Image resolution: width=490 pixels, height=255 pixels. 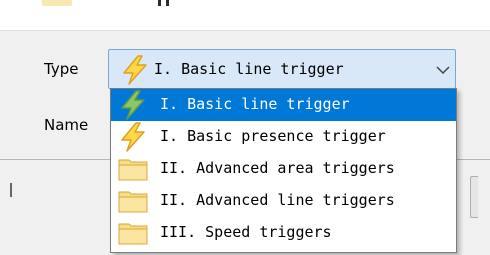 I want to click on dropdown-option-label: I. Basic presence trigger, so click(x=273, y=136).